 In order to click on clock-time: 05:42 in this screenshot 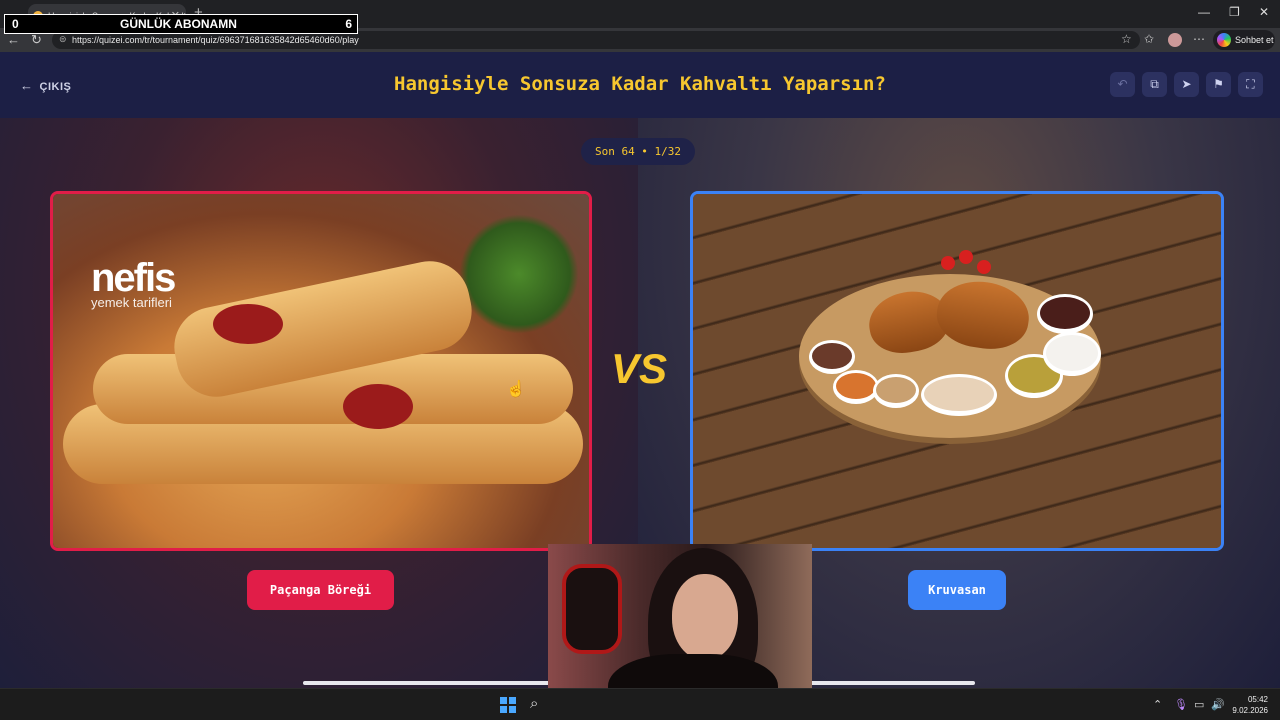, I will do `click(1257, 699)`.